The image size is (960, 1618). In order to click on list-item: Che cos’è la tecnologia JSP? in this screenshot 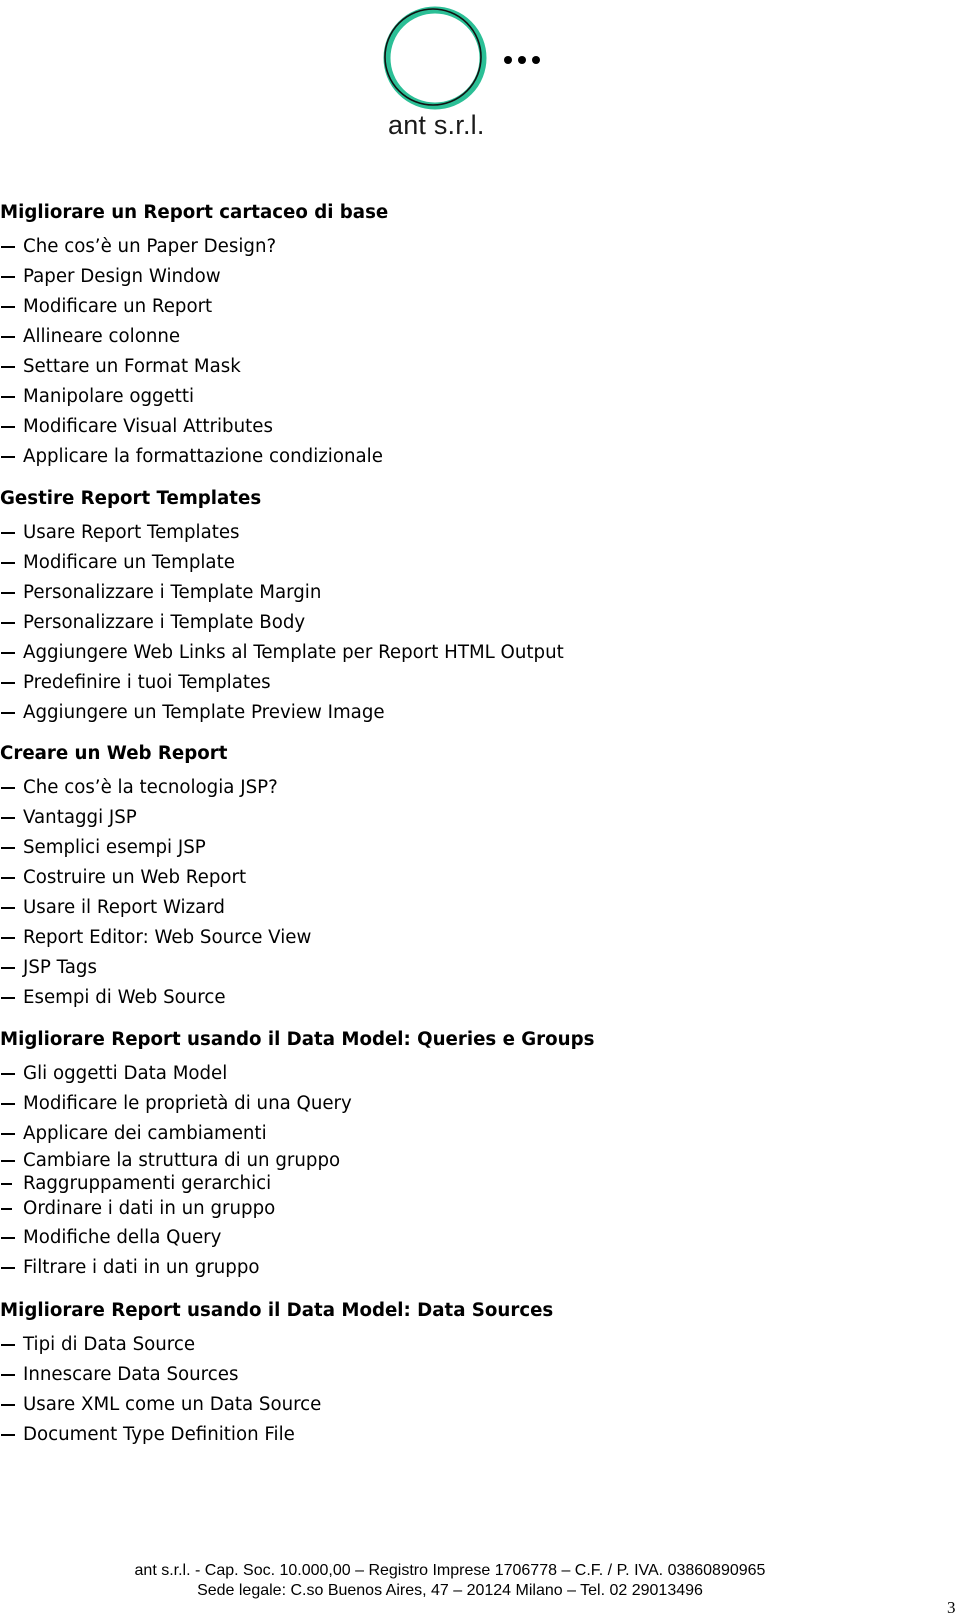, I will do `click(155, 788)`.